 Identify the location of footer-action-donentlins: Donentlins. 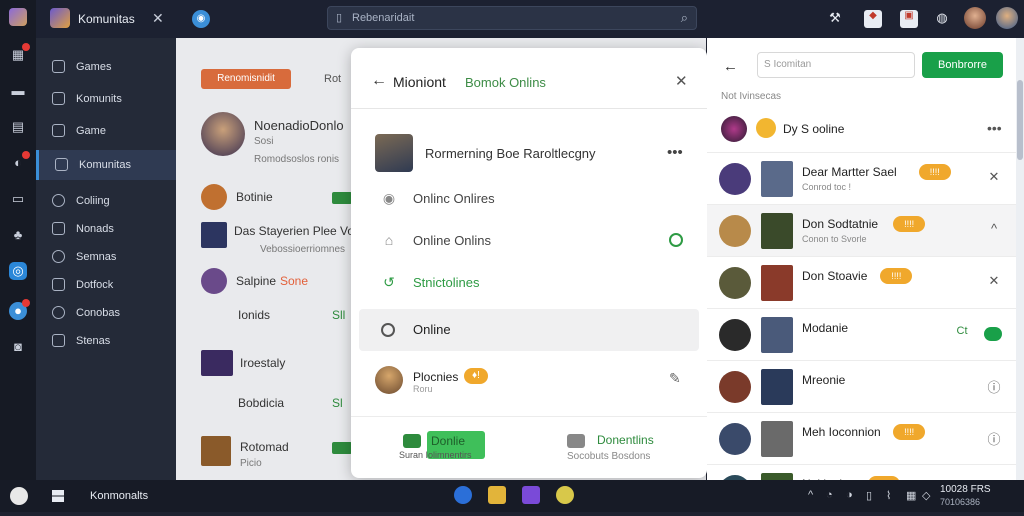
(625, 440).